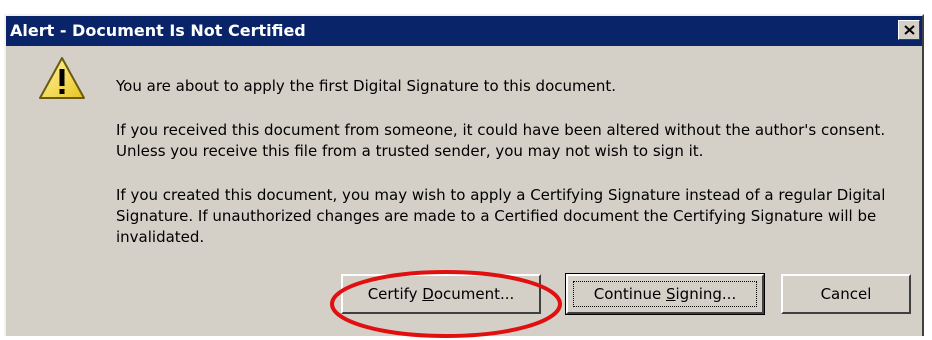 The height and width of the screenshot is (340, 932). What do you see at coordinates (158, 30) in the screenshot?
I see `dialog-title: Alert - Document Is Not Certified` at bounding box center [158, 30].